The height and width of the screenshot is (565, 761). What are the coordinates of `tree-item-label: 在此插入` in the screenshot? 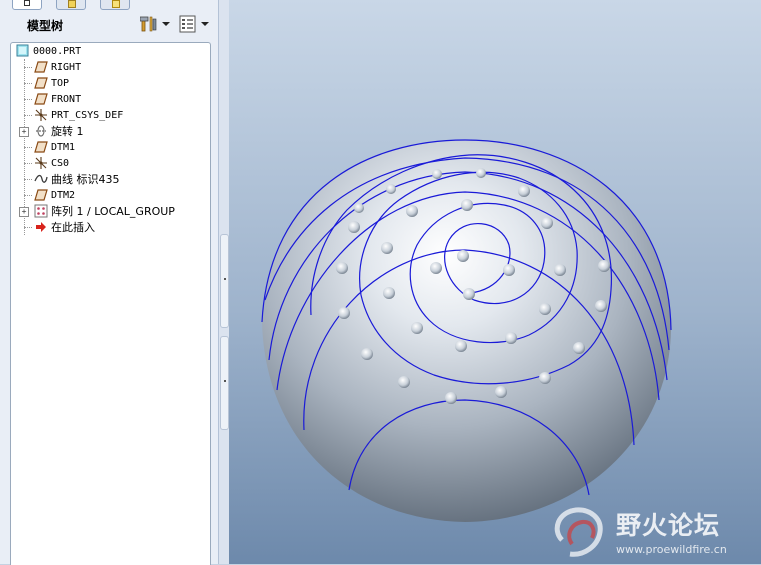 It's located at (73, 227).